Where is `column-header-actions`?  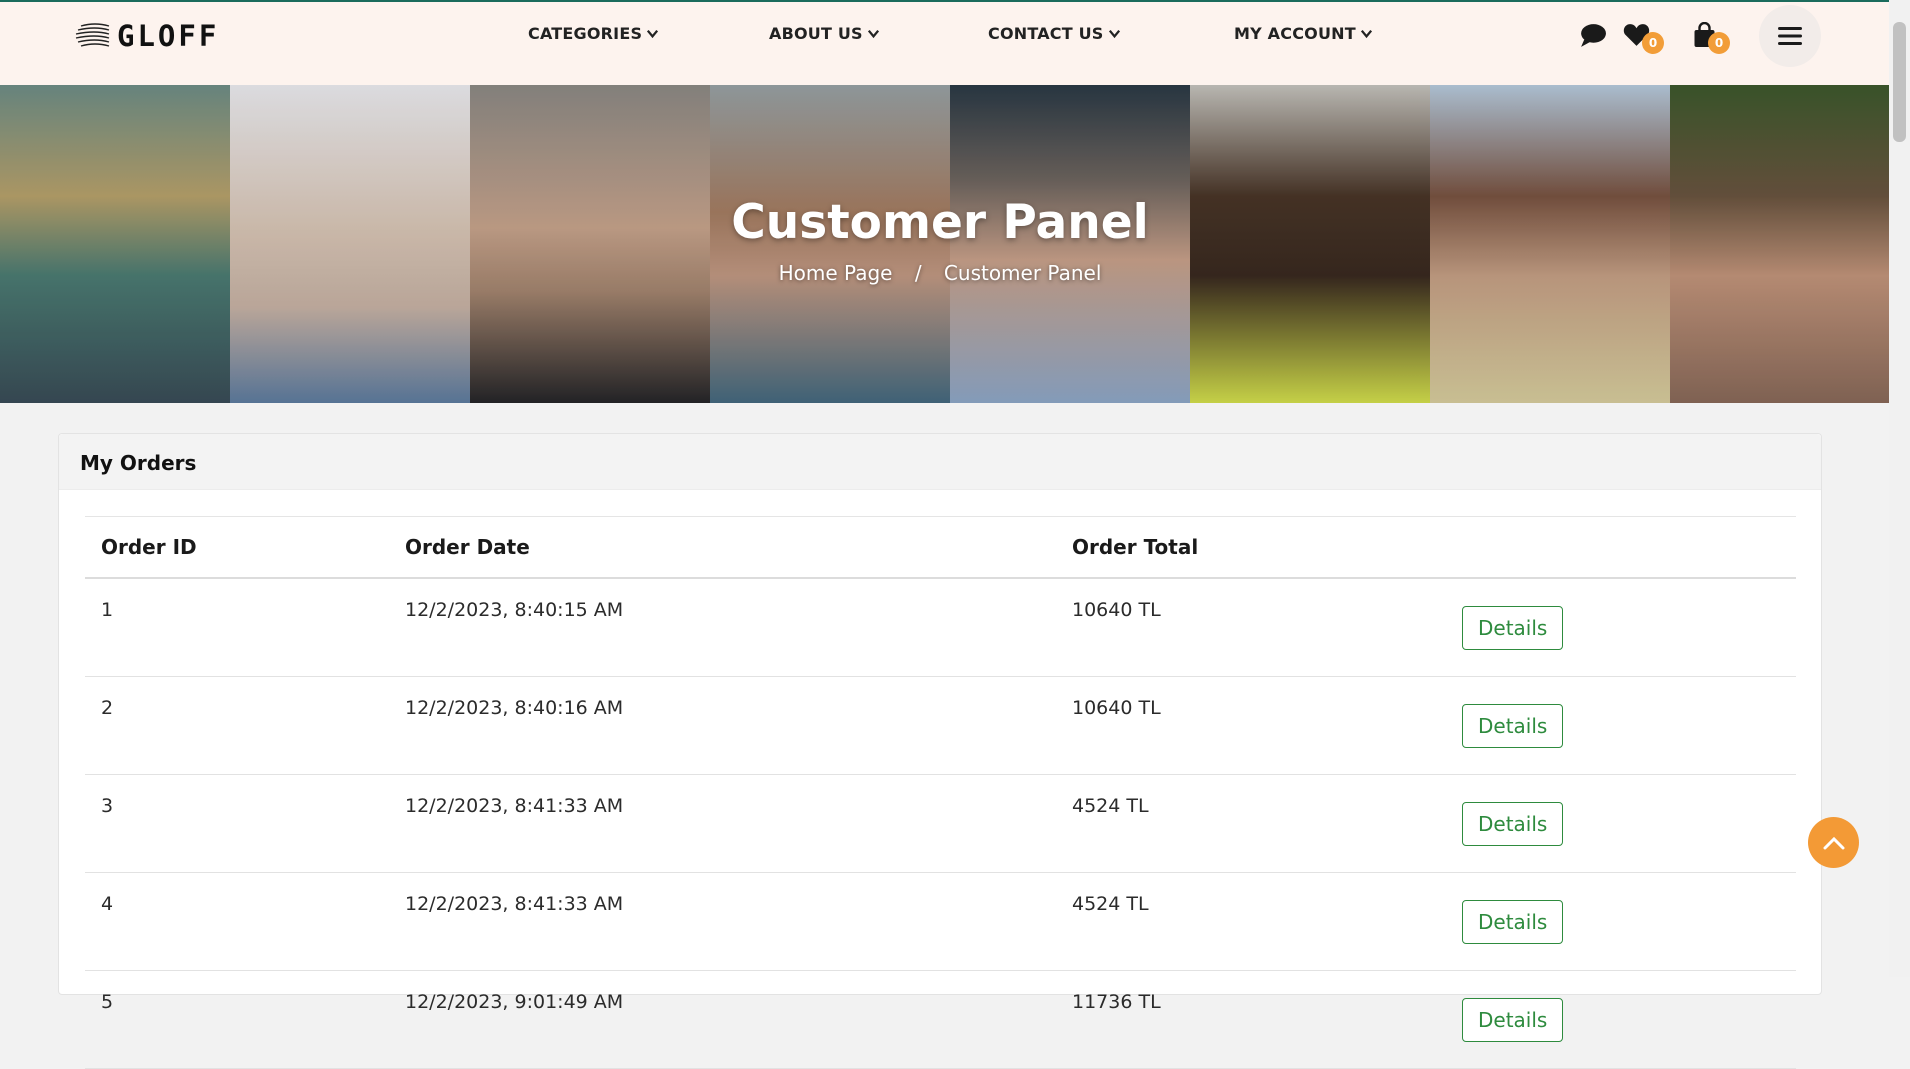
column-header-actions is located at coordinates (1621, 547).